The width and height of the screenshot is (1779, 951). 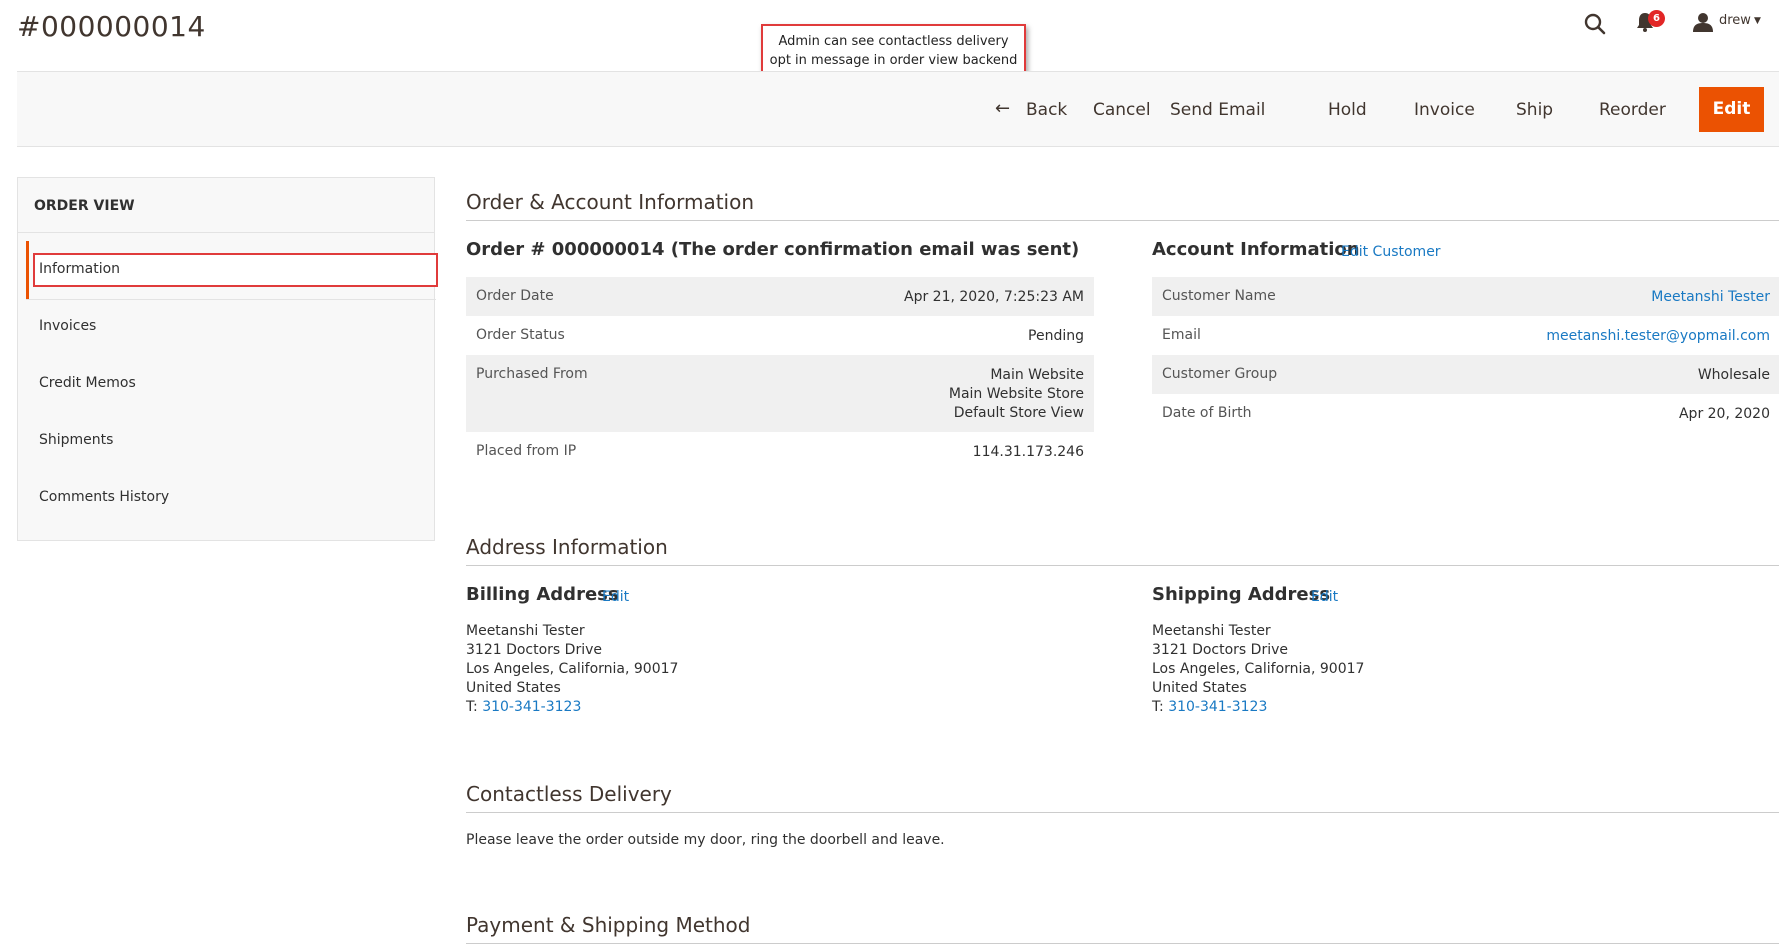 I want to click on edit-customer-link: Edit Customer, so click(x=1391, y=252).